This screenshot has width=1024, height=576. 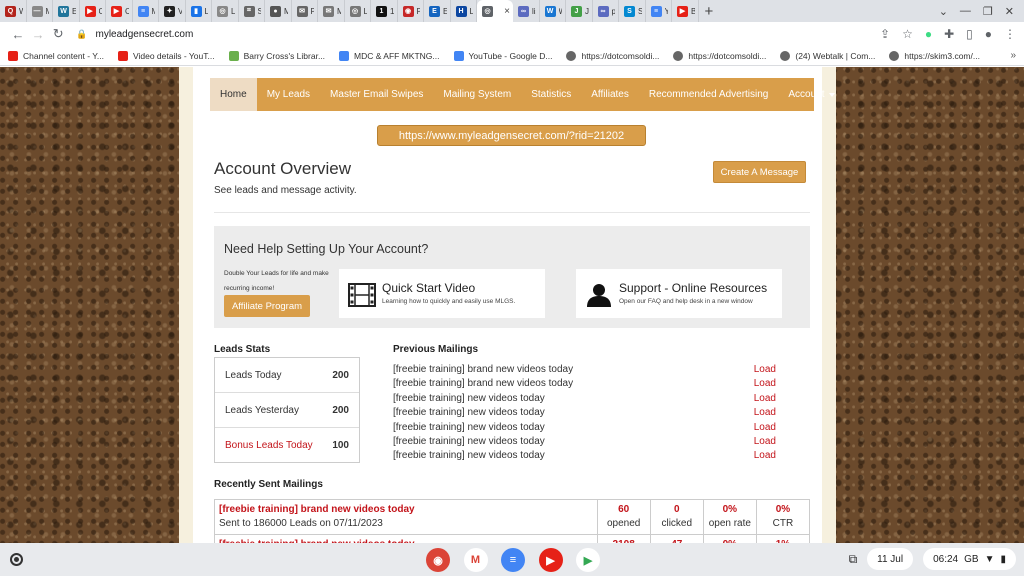 I want to click on browser-tab: ●Mi, so click(x=278, y=11).